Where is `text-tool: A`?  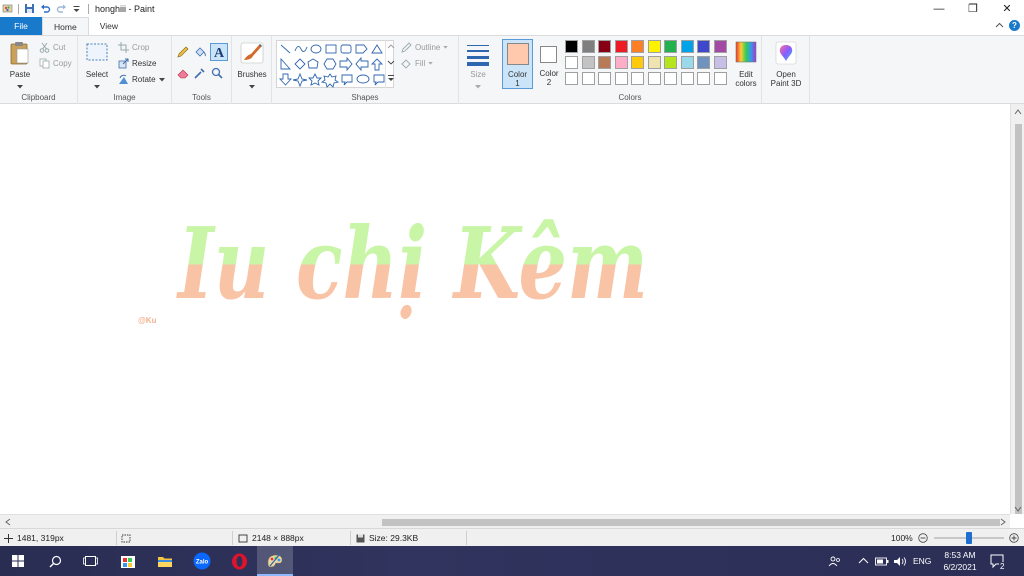 text-tool: A is located at coordinates (219, 52).